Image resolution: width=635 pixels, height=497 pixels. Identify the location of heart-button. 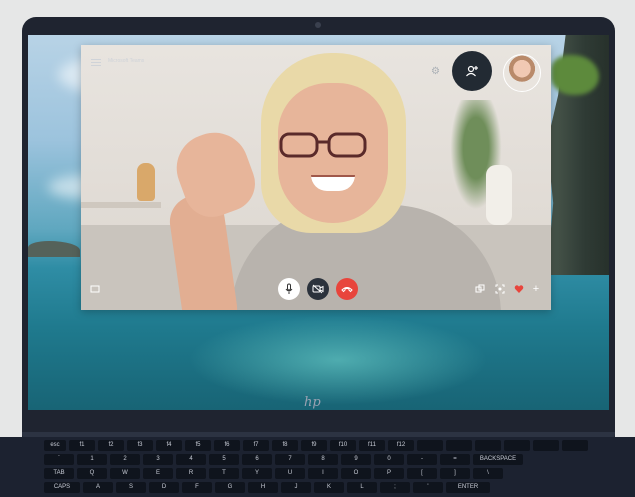
(519, 289).